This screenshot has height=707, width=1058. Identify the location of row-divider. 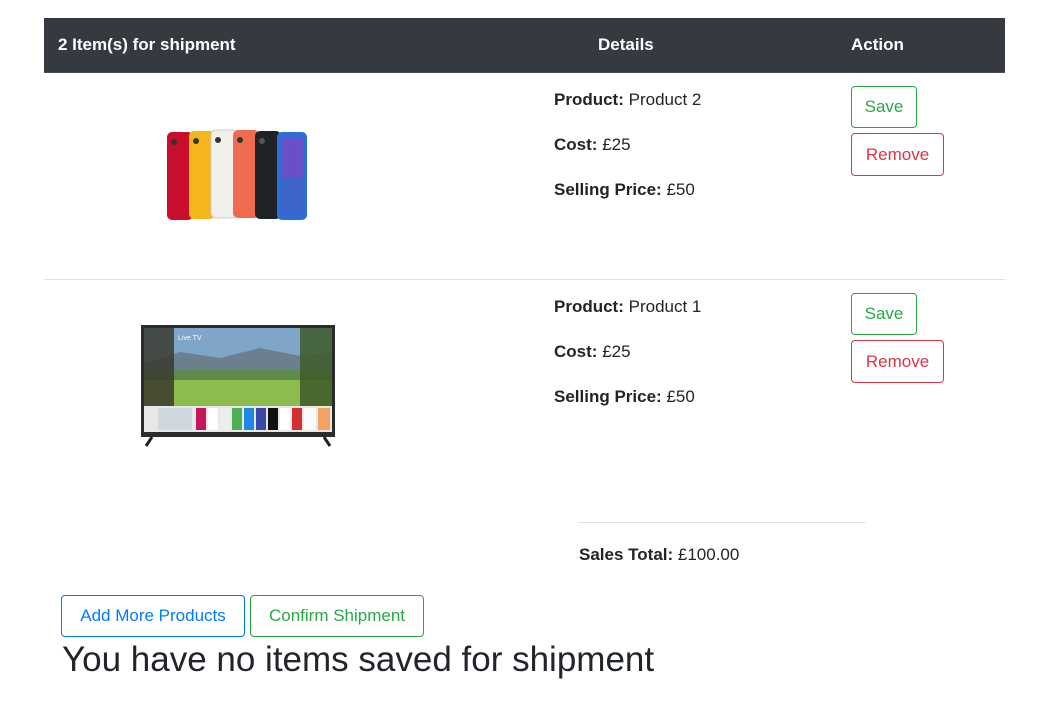
(524, 279).